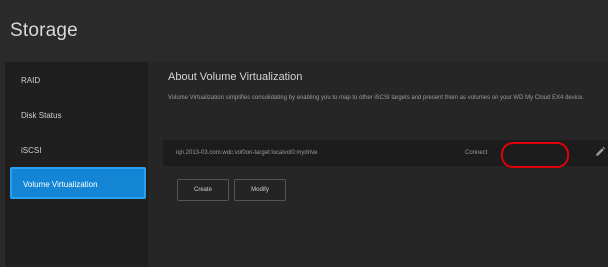 Image resolution: width=608 pixels, height=267 pixels. I want to click on modify-button: Modify, so click(260, 190).